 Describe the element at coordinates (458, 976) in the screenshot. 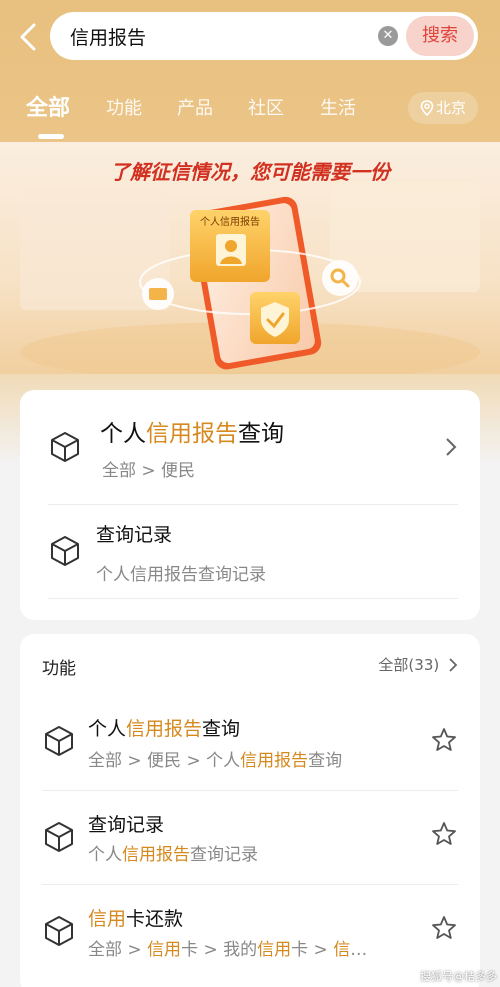

I see `watermark: 搜狐号@桔多多` at that location.